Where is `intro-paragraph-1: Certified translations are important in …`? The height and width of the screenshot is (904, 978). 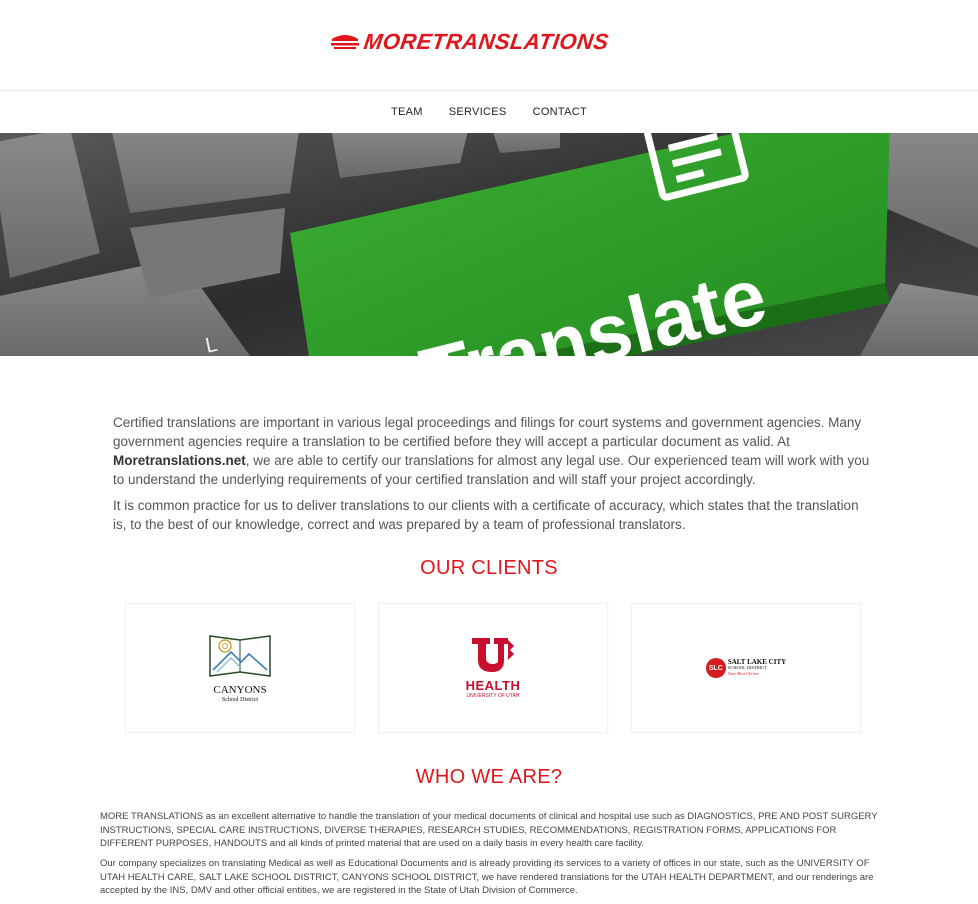 intro-paragraph-1: Certified translations are important in … is located at coordinates (491, 451).